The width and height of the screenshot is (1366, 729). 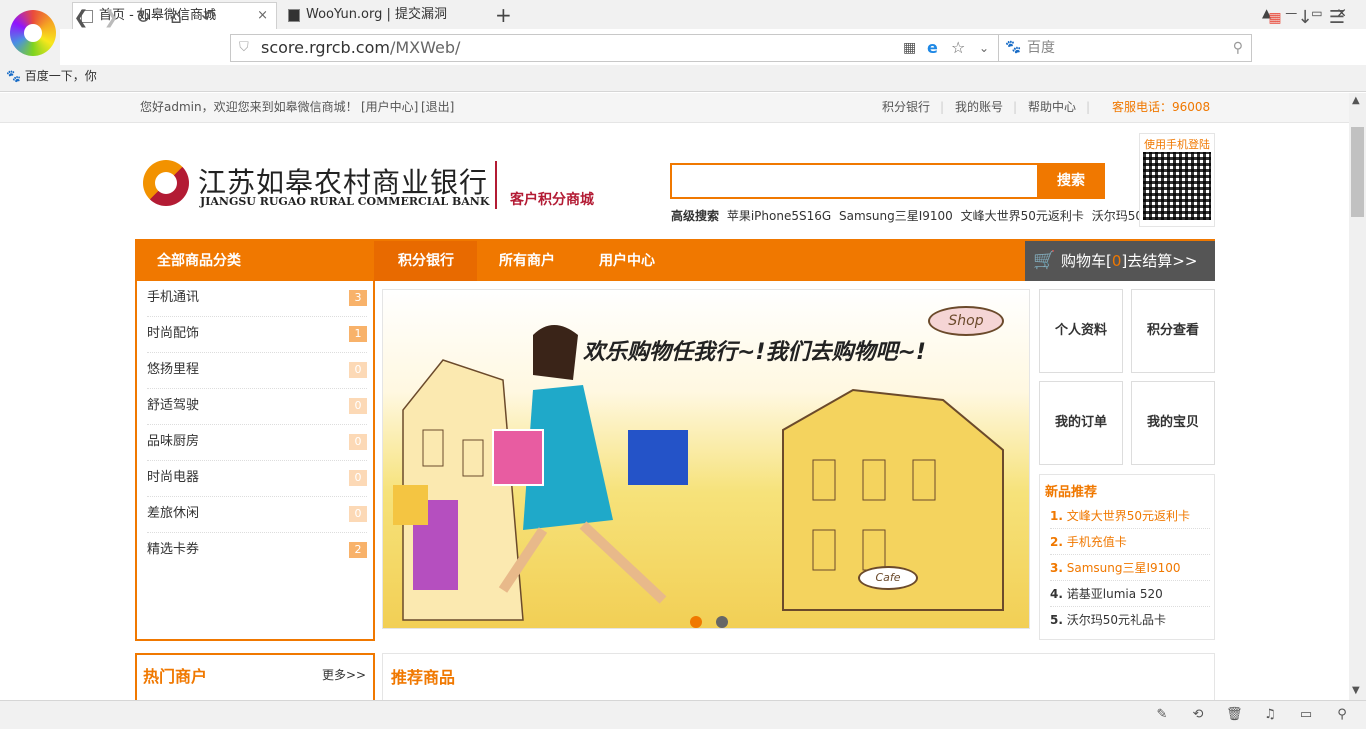 What do you see at coordinates (81, 18) in the screenshot?
I see `back-icon: ❮` at bounding box center [81, 18].